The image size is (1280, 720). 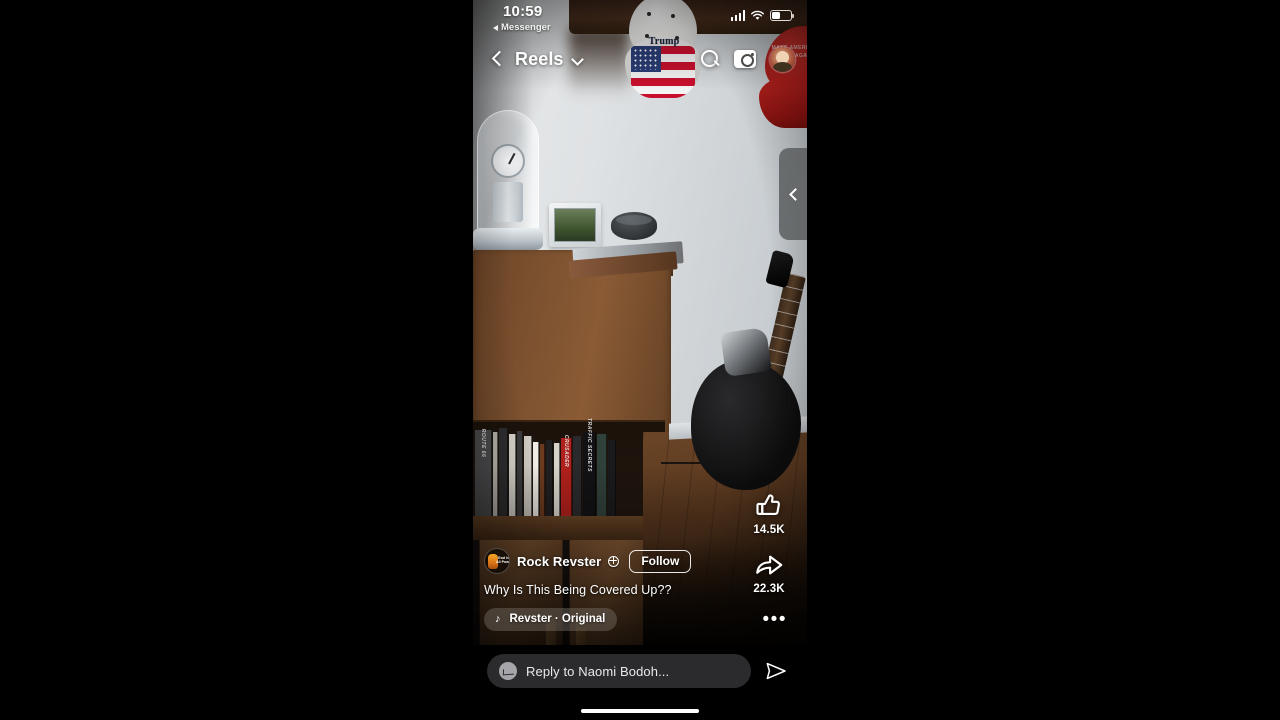 I want to click on side-panel-toggle, so click(x=793, y=194).